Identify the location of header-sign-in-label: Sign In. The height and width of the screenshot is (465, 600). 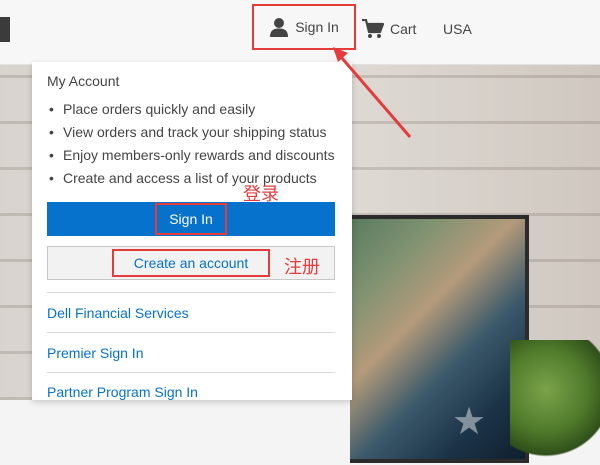
(317, 27).